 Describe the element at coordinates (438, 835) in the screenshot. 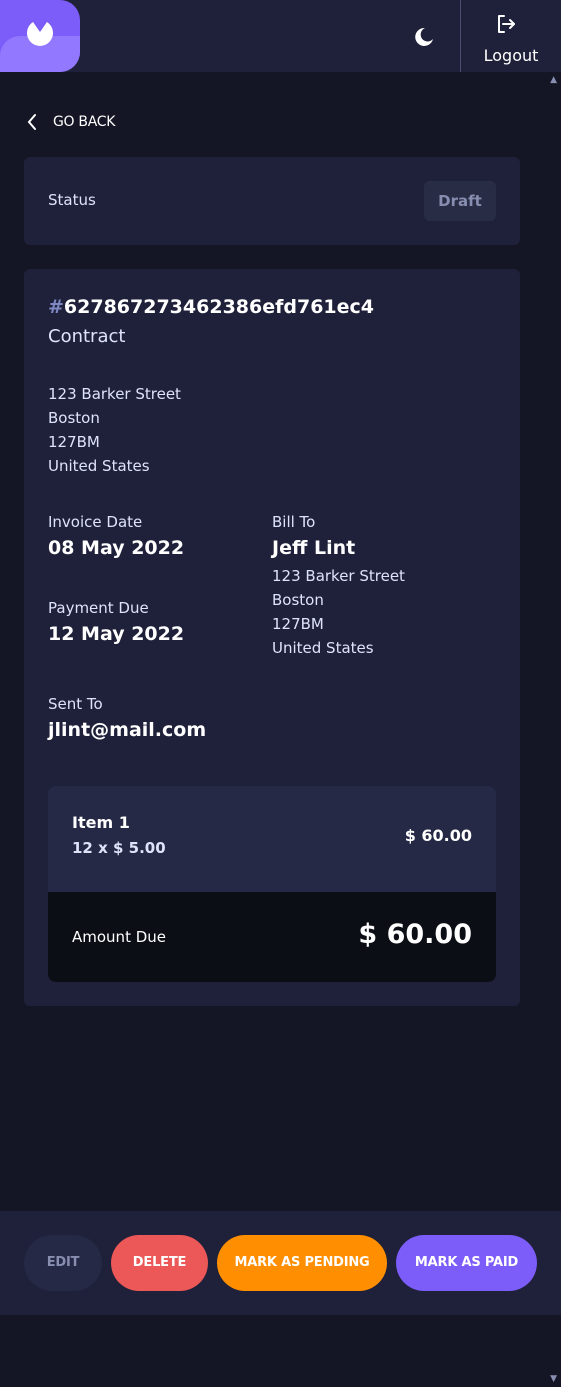

I see `item-total: $ 60.00` at that location.